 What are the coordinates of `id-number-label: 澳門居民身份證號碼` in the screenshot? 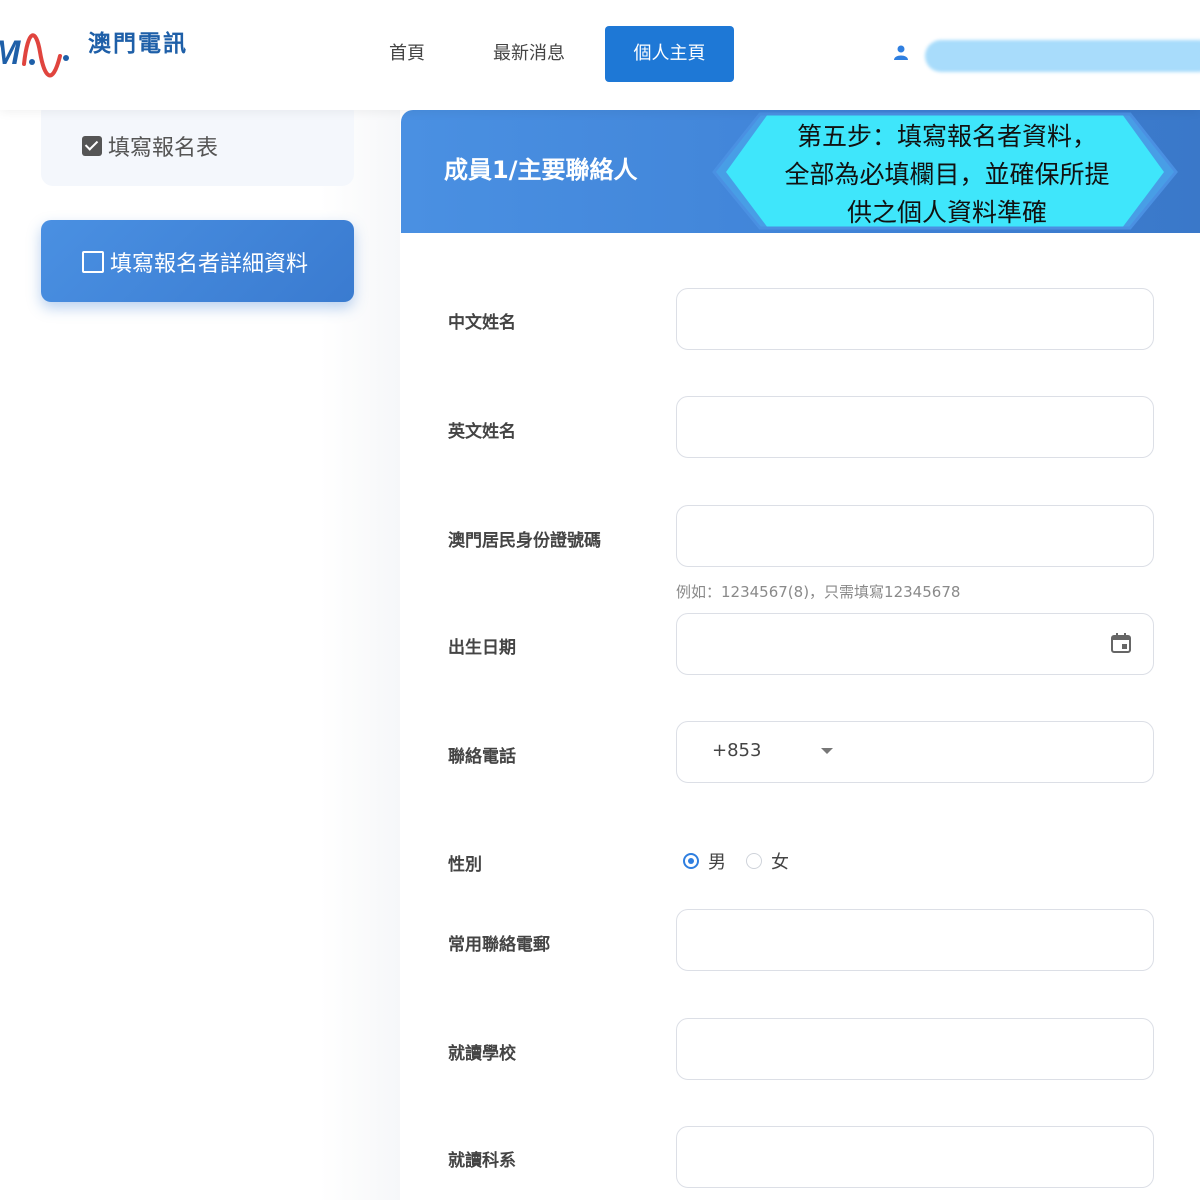 It's located at (524, 541).